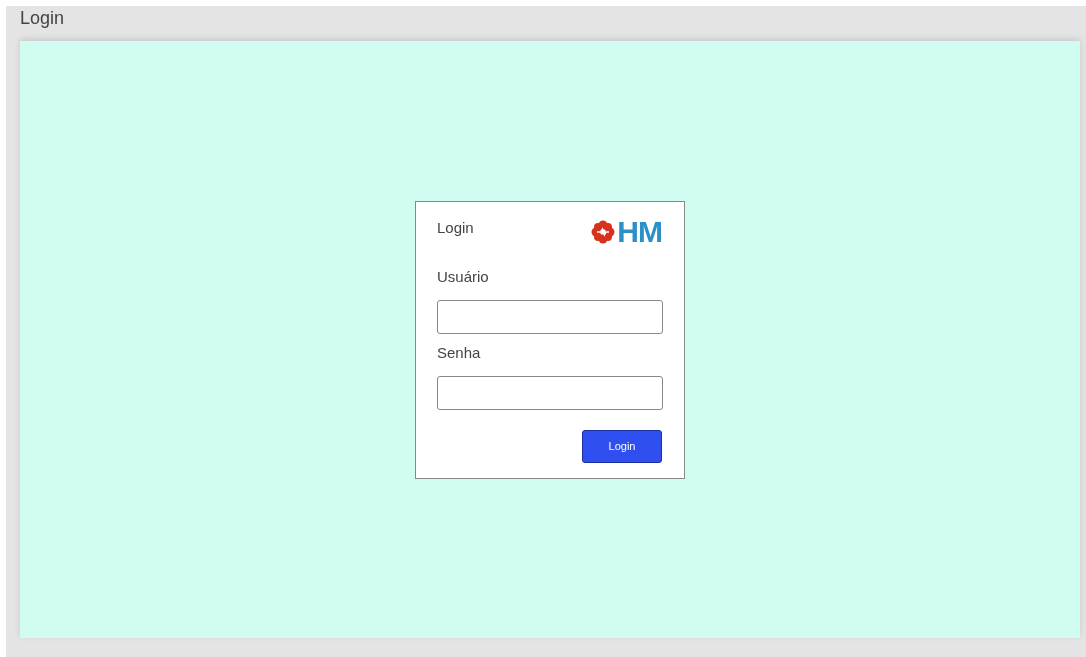  Describe the element at coordinates (603, 231) in the screenshot. I see `flower-logo-icon` at that location.